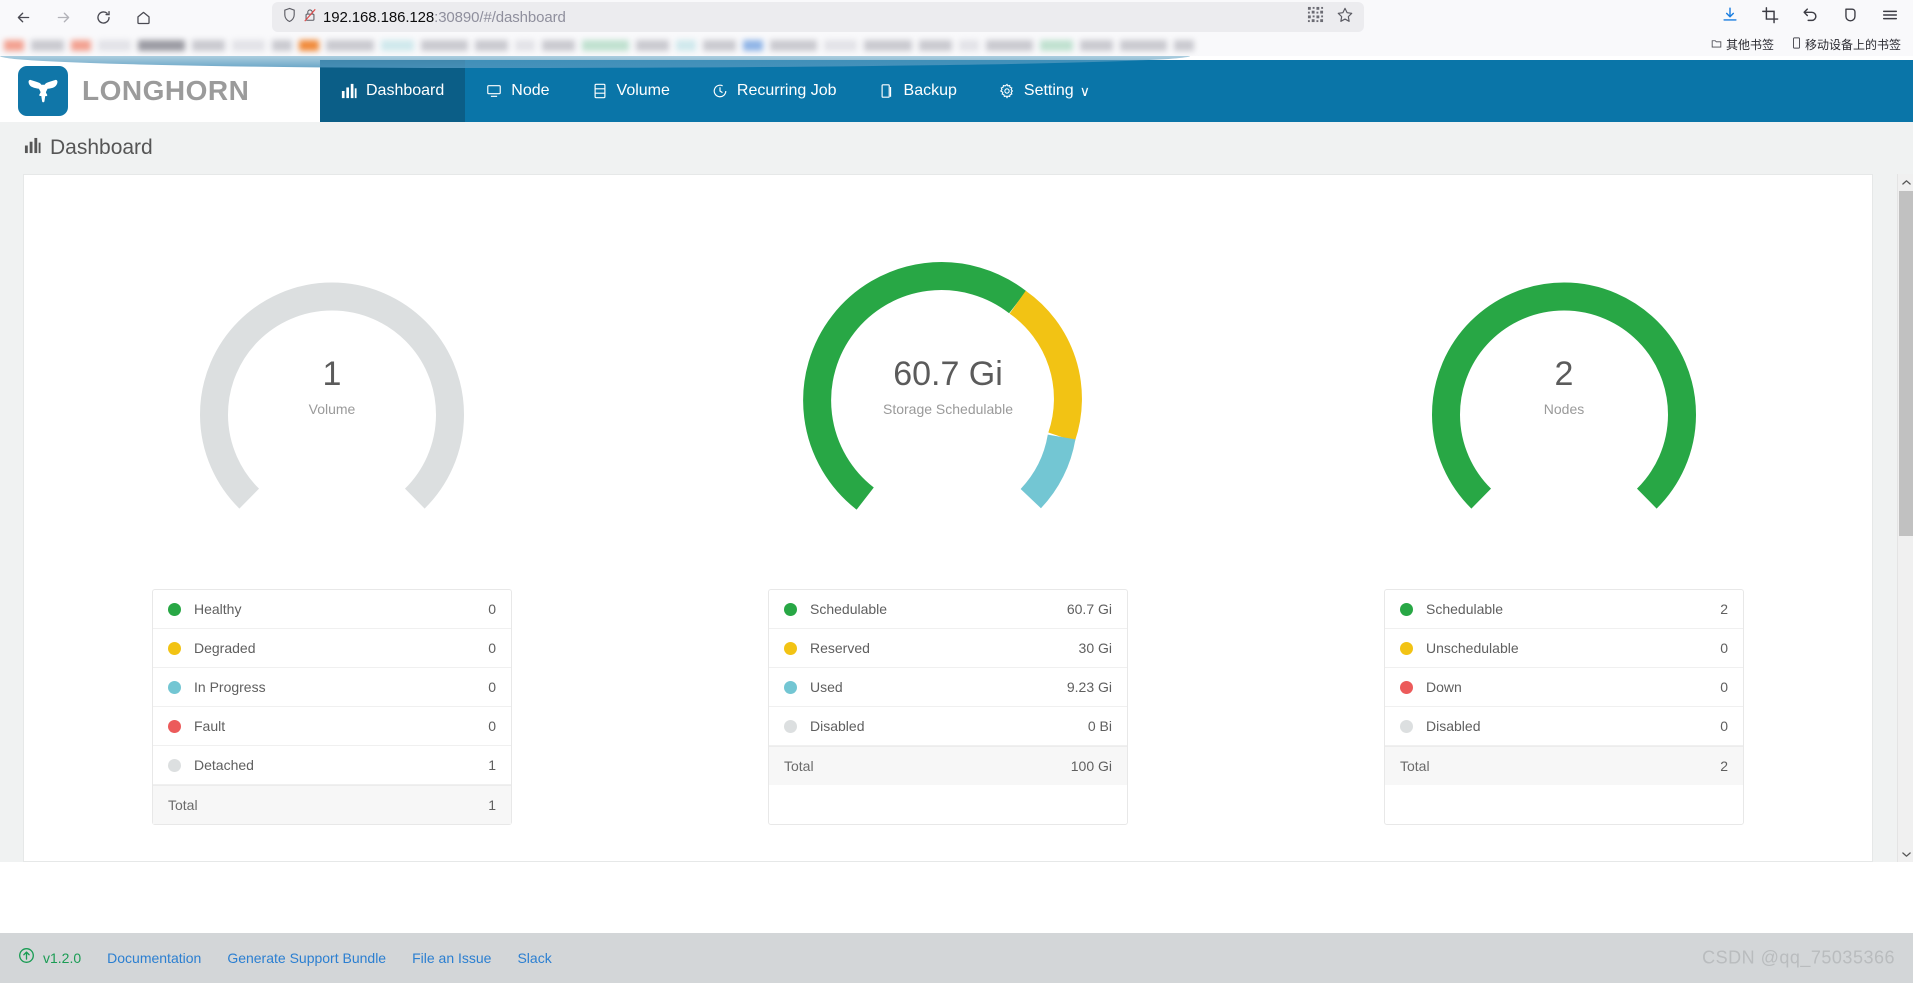  Describe the element at coordinates (174, 687) in the screenshot. I see `status-dot-in-progress` at that location.